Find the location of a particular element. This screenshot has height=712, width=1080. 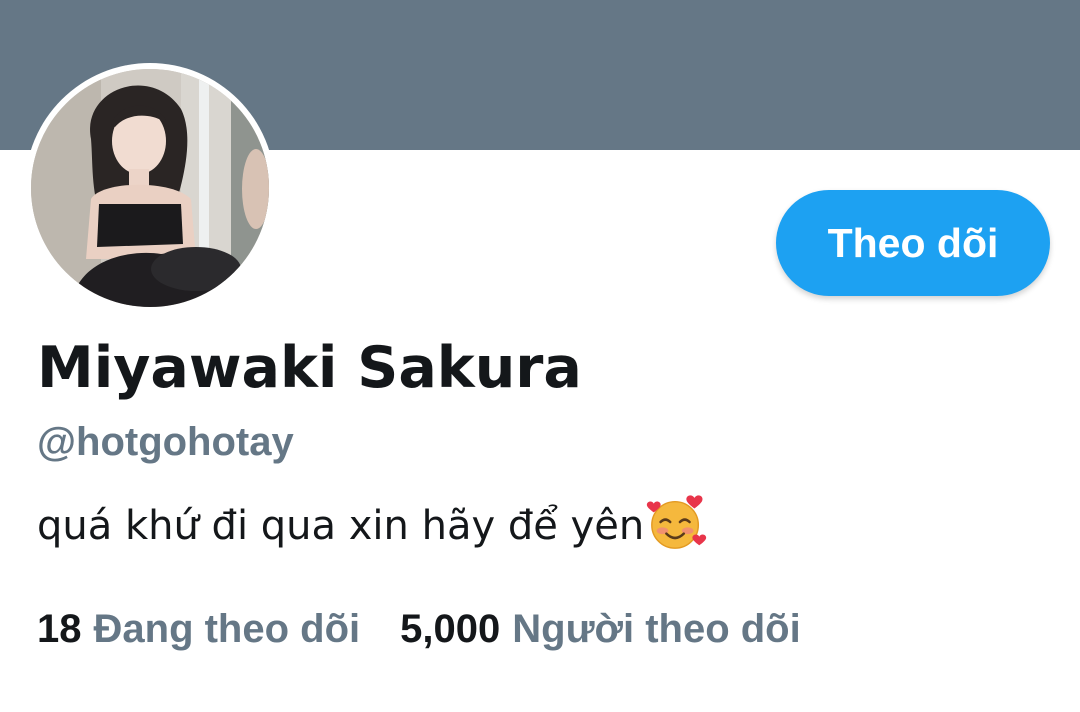

username-handle: @hotgohotay is located at coordinates (165, 442).